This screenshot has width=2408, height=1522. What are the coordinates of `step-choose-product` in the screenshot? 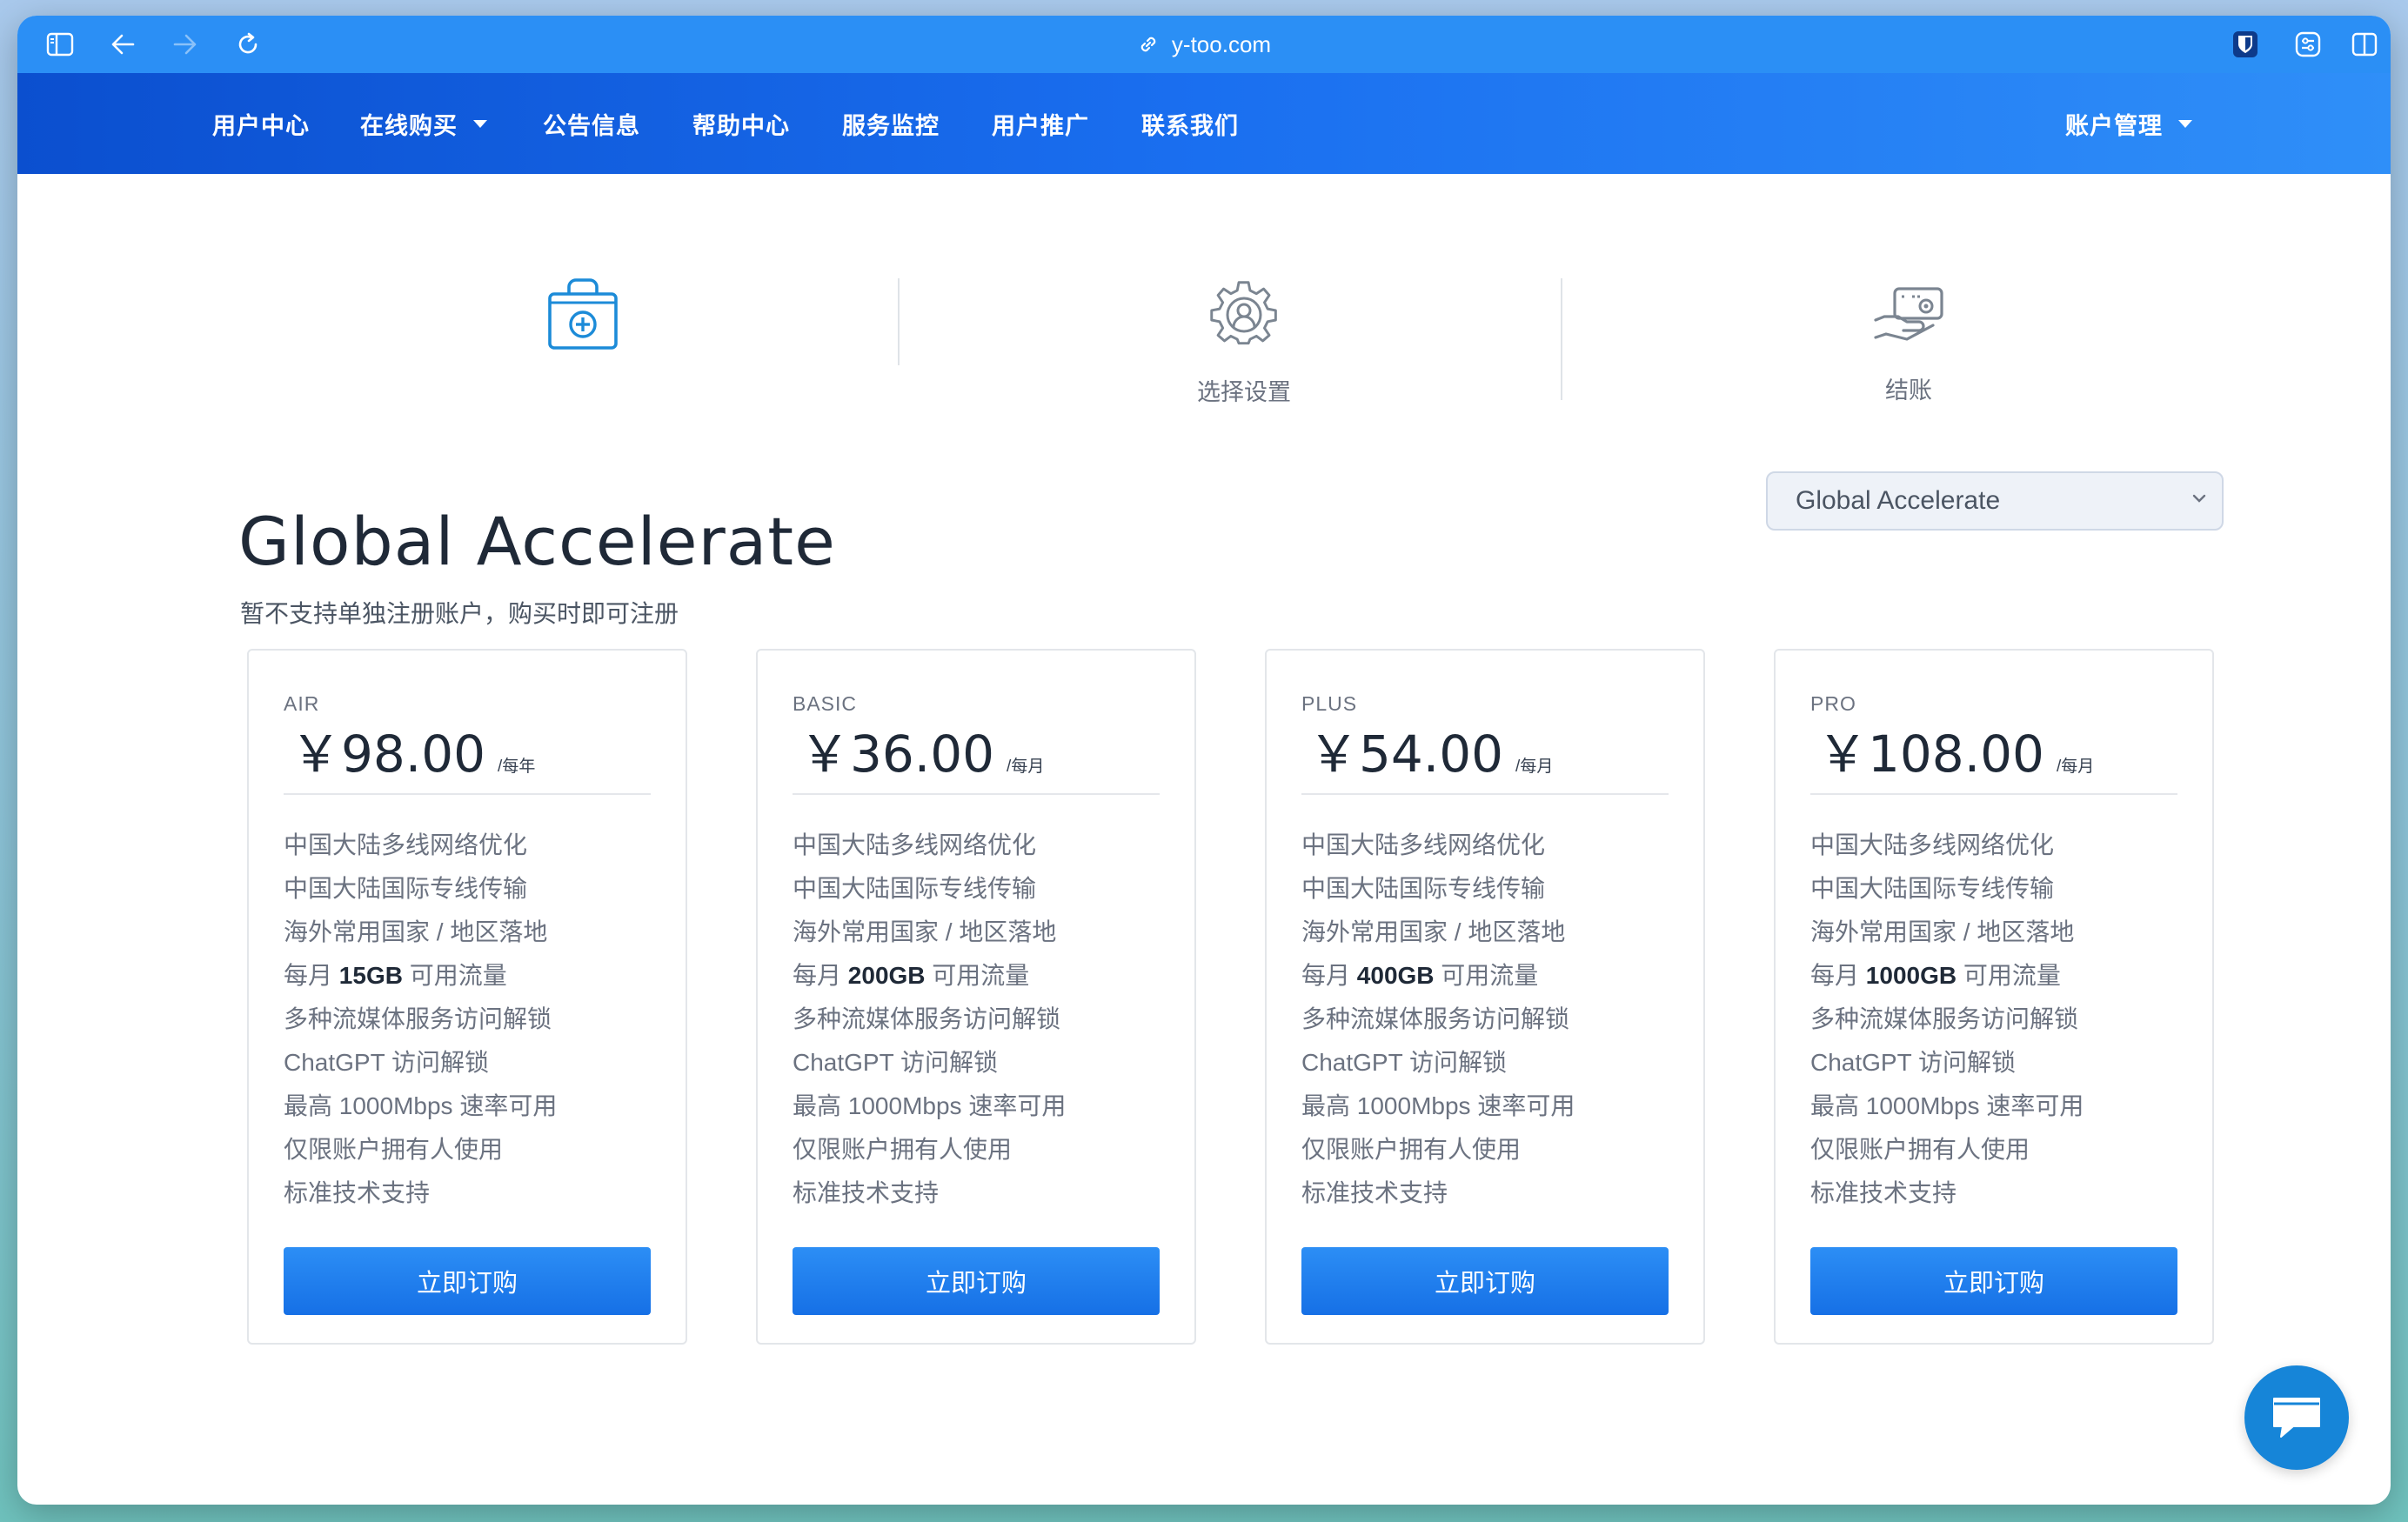 It's located at (583, 326).